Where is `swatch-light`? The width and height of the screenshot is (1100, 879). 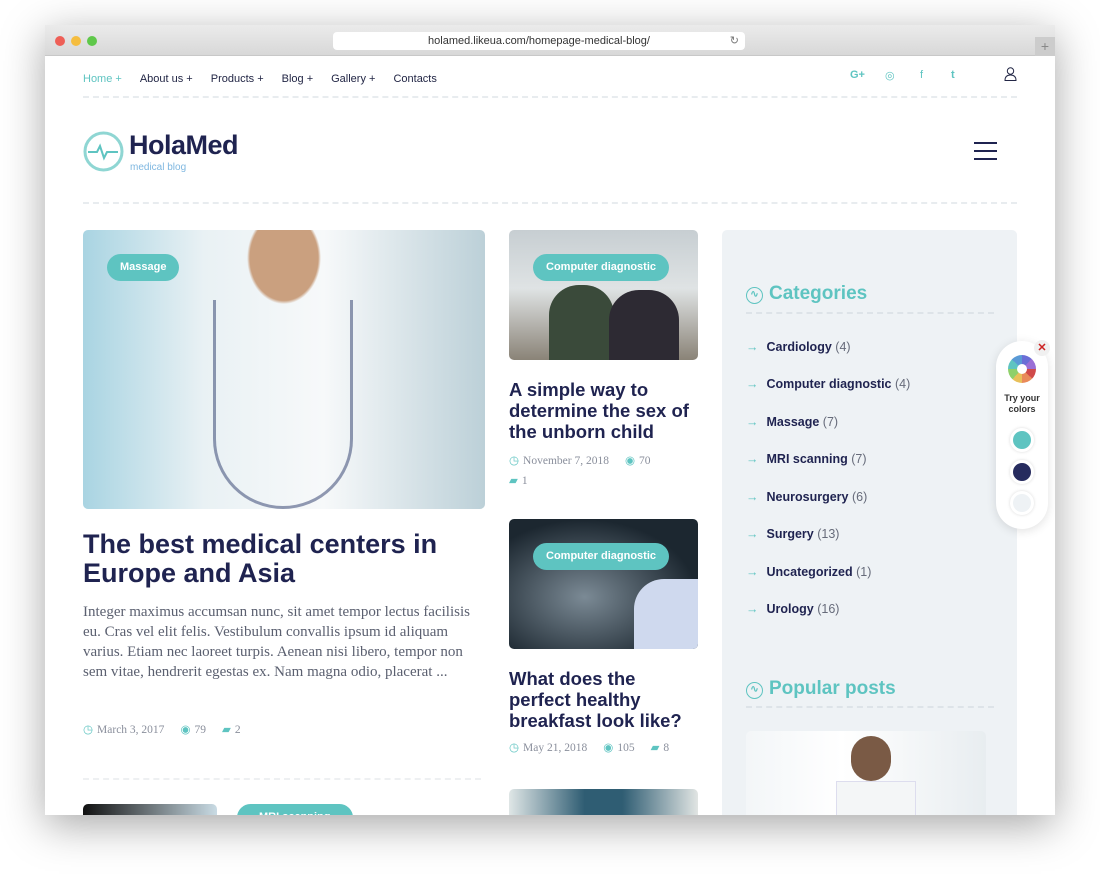
swatch-light is located at coordinates (1022, 503).